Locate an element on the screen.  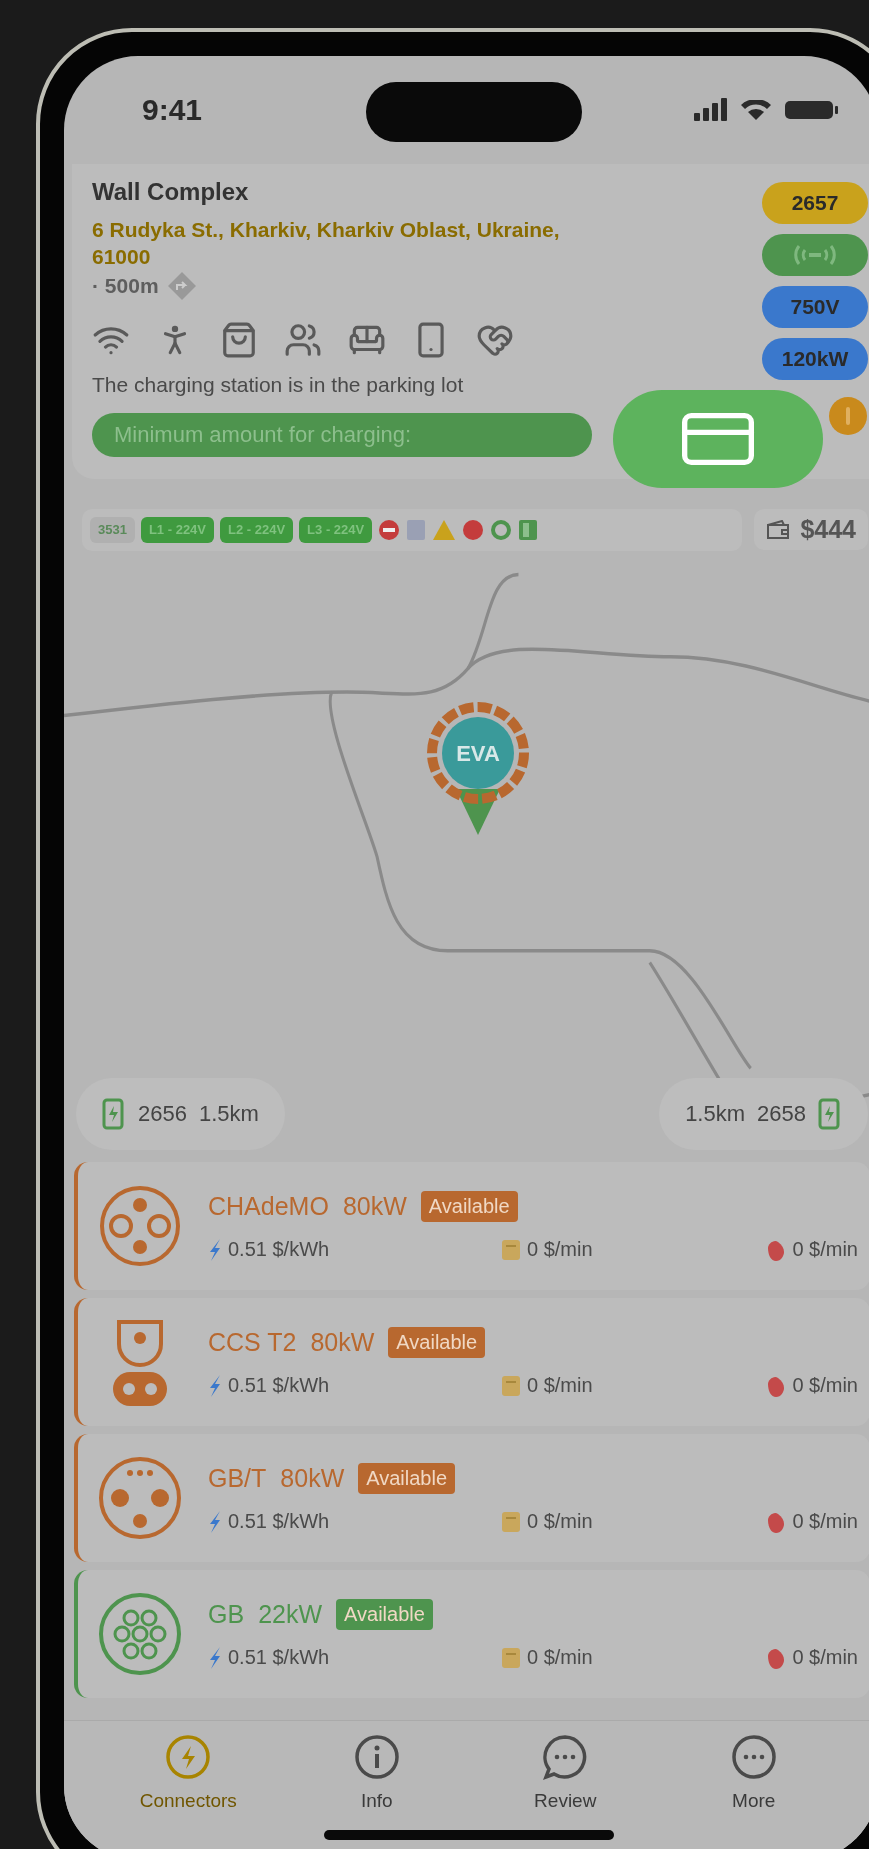
dot-icon is located at coordinates (473, 529).